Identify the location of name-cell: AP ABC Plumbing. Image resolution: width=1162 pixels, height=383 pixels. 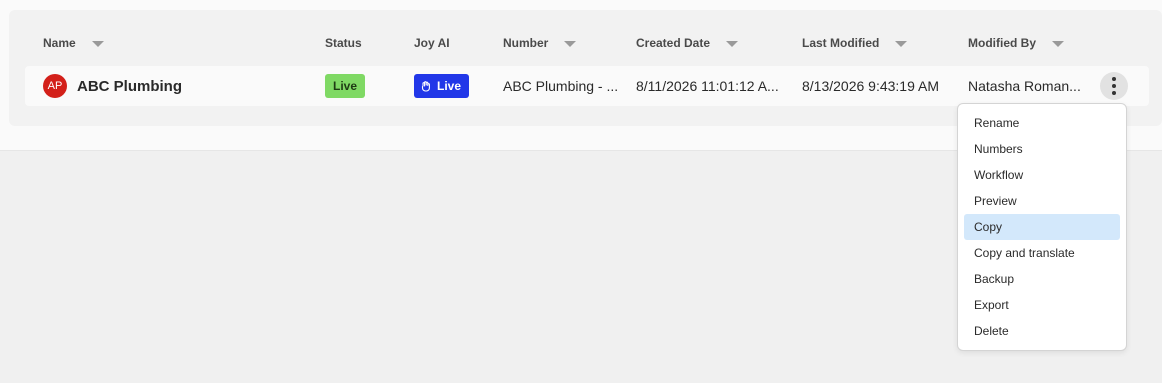
(178, 86).